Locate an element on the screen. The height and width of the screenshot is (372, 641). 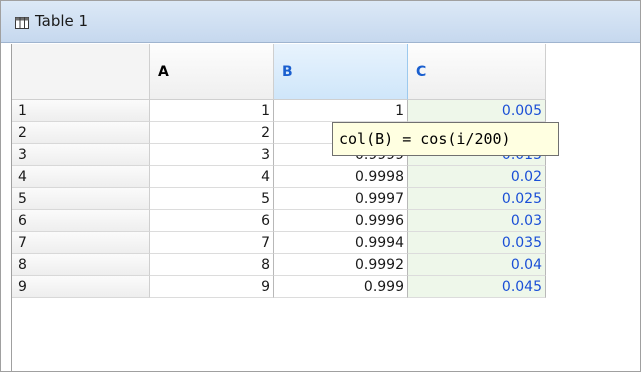
cell-c: 0.02 is located at coordinates (477, 177).